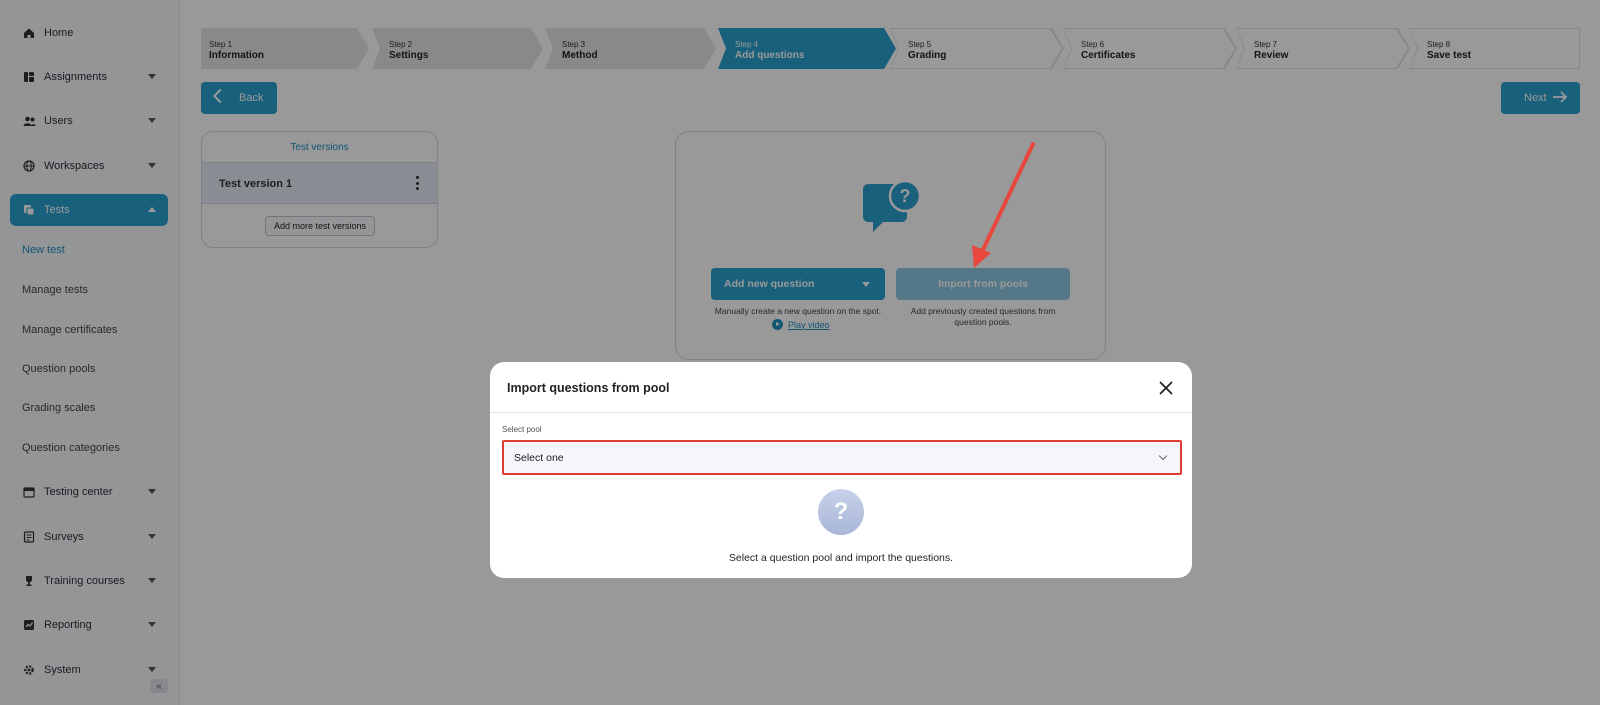 The height and width of the screenshot is (705, 1600). I want to click on select-pool-value: Select one, so click(539, 458).